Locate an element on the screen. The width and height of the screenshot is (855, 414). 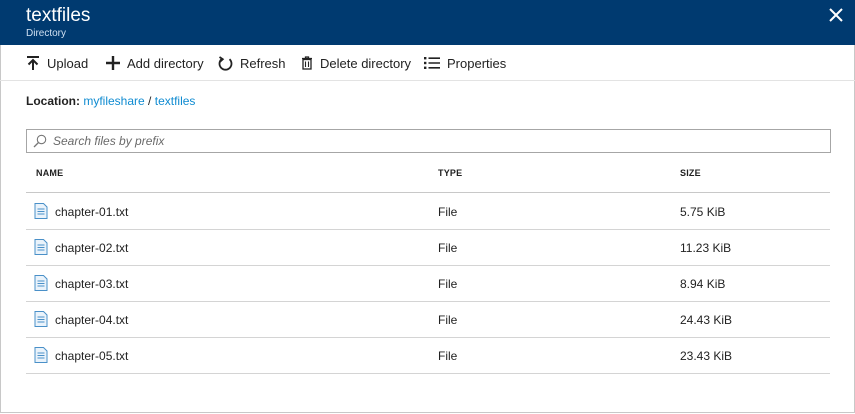
upload-button: Upload is located at coordinates (57, 63).